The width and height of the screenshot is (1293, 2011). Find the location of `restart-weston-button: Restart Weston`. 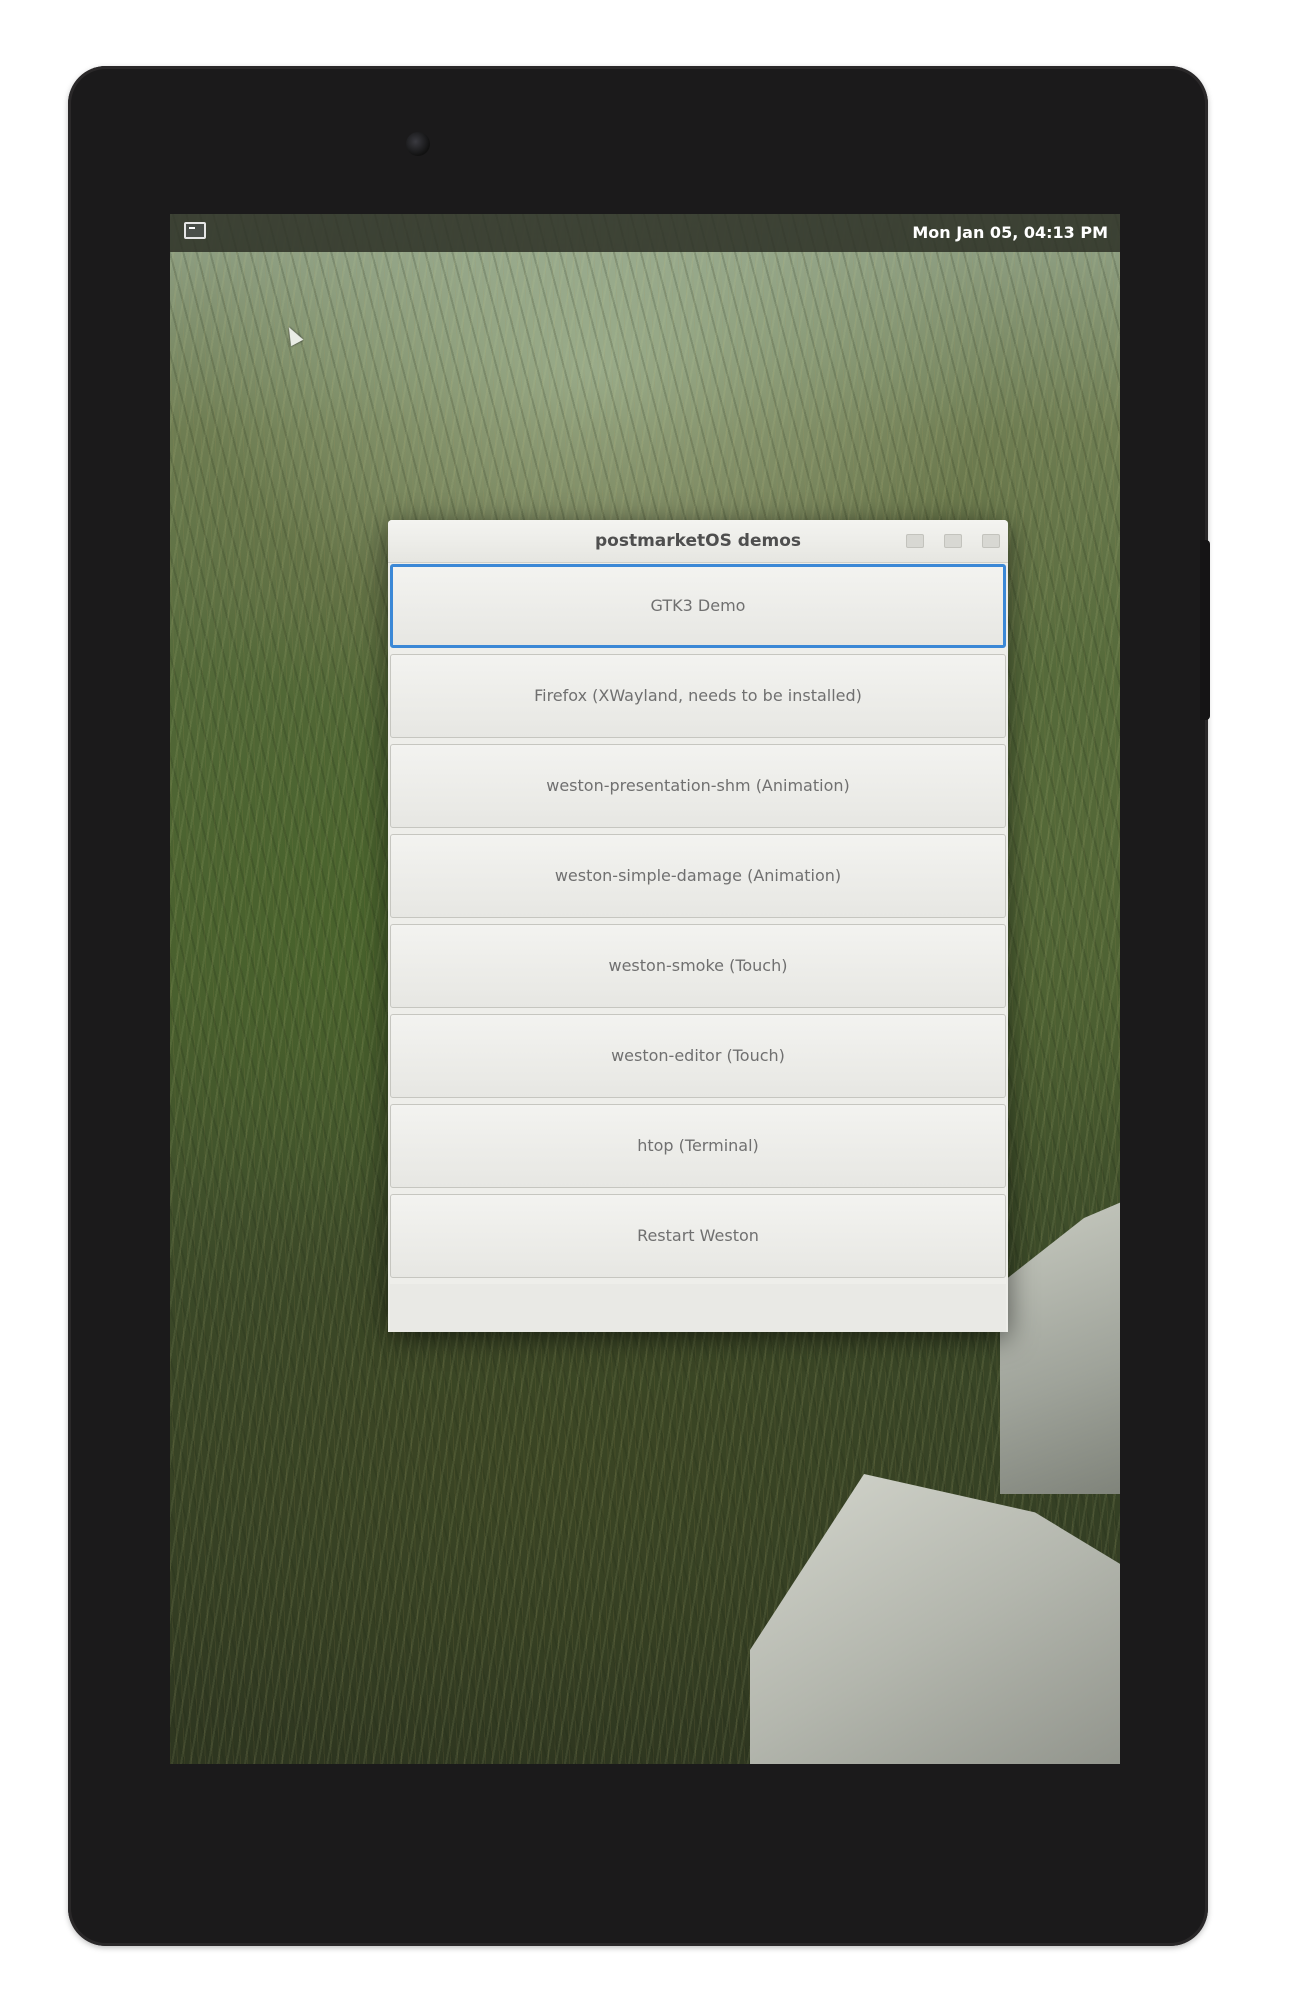

restart-weston-button: Restart Weston is located at coordinates (698, 1236).